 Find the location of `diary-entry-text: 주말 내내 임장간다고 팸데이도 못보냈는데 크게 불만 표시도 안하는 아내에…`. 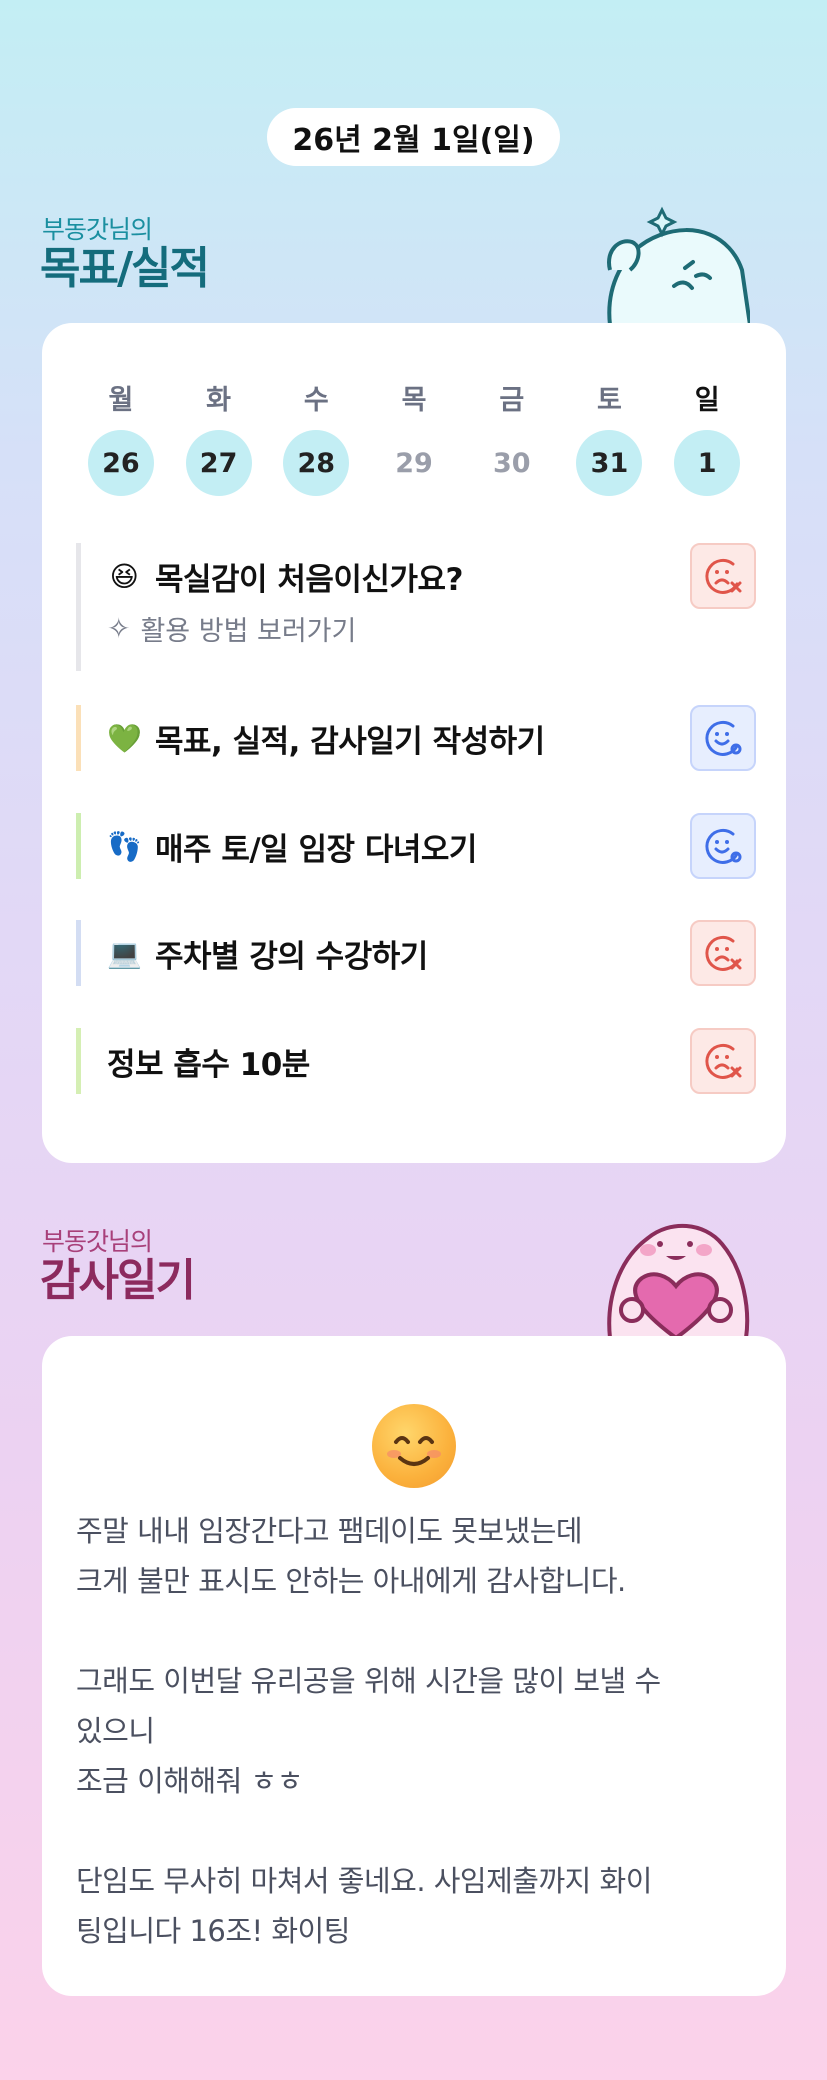

diary-entry-text: 주말 내내 임장간다고 팸데이도 못보냈는데 크게 불만 표시도 안하는 아내에… is located at coordinates (368, 1731).